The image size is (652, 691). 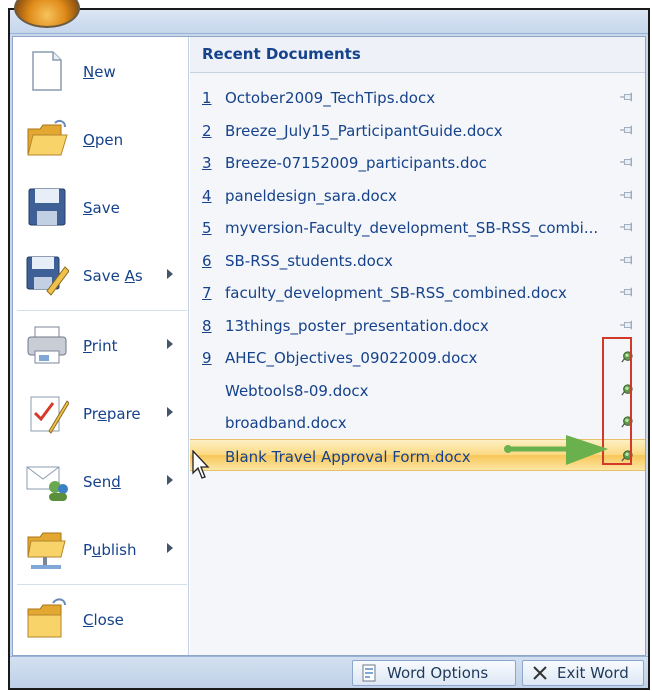 I want to click on save-disk-icon, so click(x=47, y=207).